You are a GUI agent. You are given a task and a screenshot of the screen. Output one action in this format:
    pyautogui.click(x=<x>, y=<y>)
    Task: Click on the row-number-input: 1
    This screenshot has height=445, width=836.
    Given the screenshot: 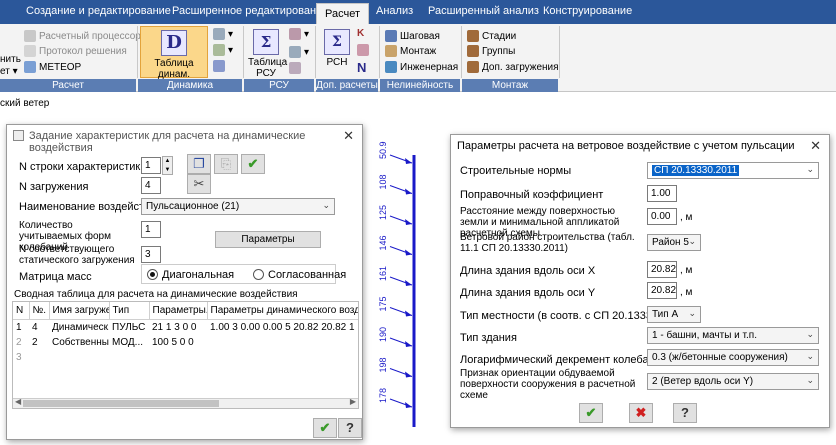 What is the action you would take?
    pyautogui.click(x=151, y=165)
    